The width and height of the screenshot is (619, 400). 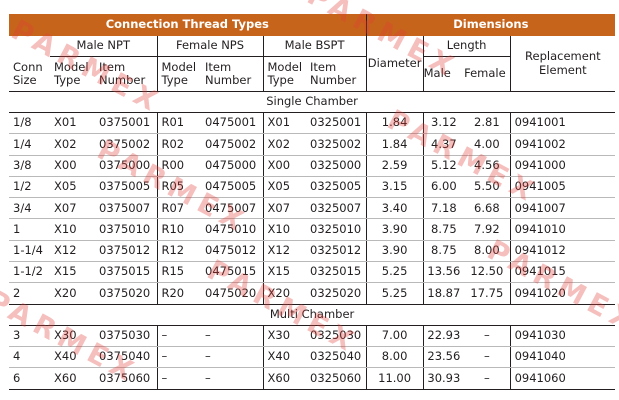 I want to click on female-nps-model-cell: R07, so click(x=178, y=208).